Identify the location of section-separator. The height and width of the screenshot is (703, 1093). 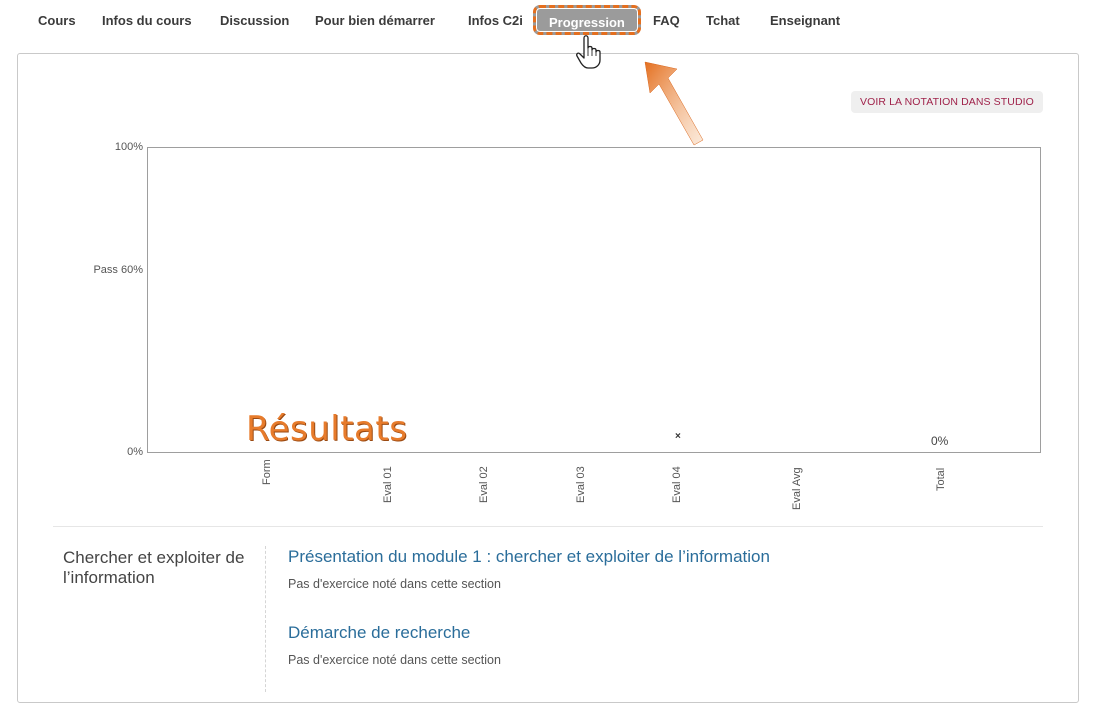
(265, 619).